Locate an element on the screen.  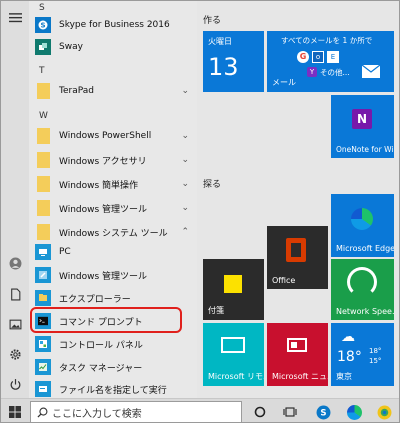
tile-calendar: 火曜日 13 is located at coordinates (233, 61).